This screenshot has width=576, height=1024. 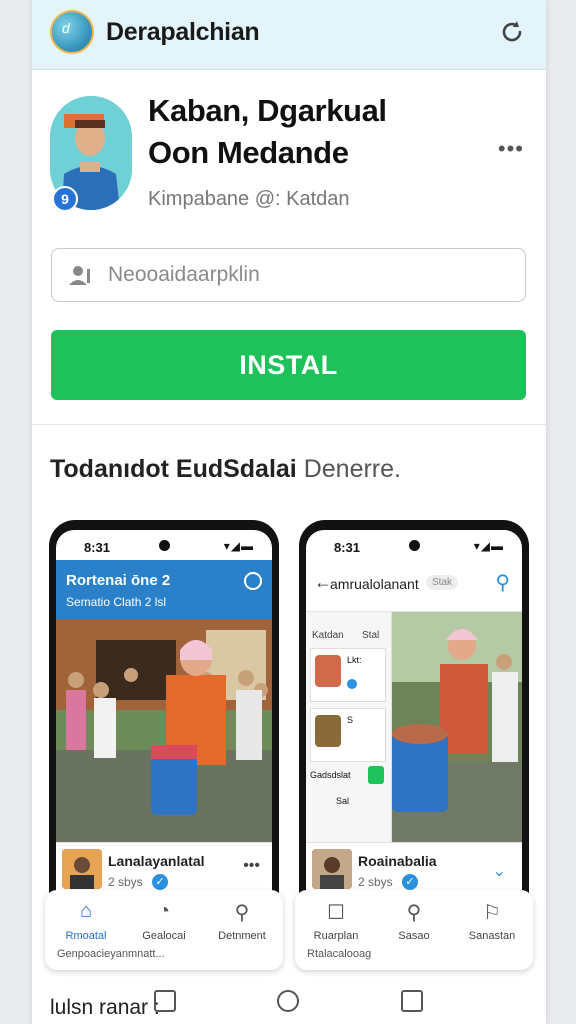 I want to click on phone-2-appbar: ← amrualolanant Stak ⚲, so click(x=414, y=586).